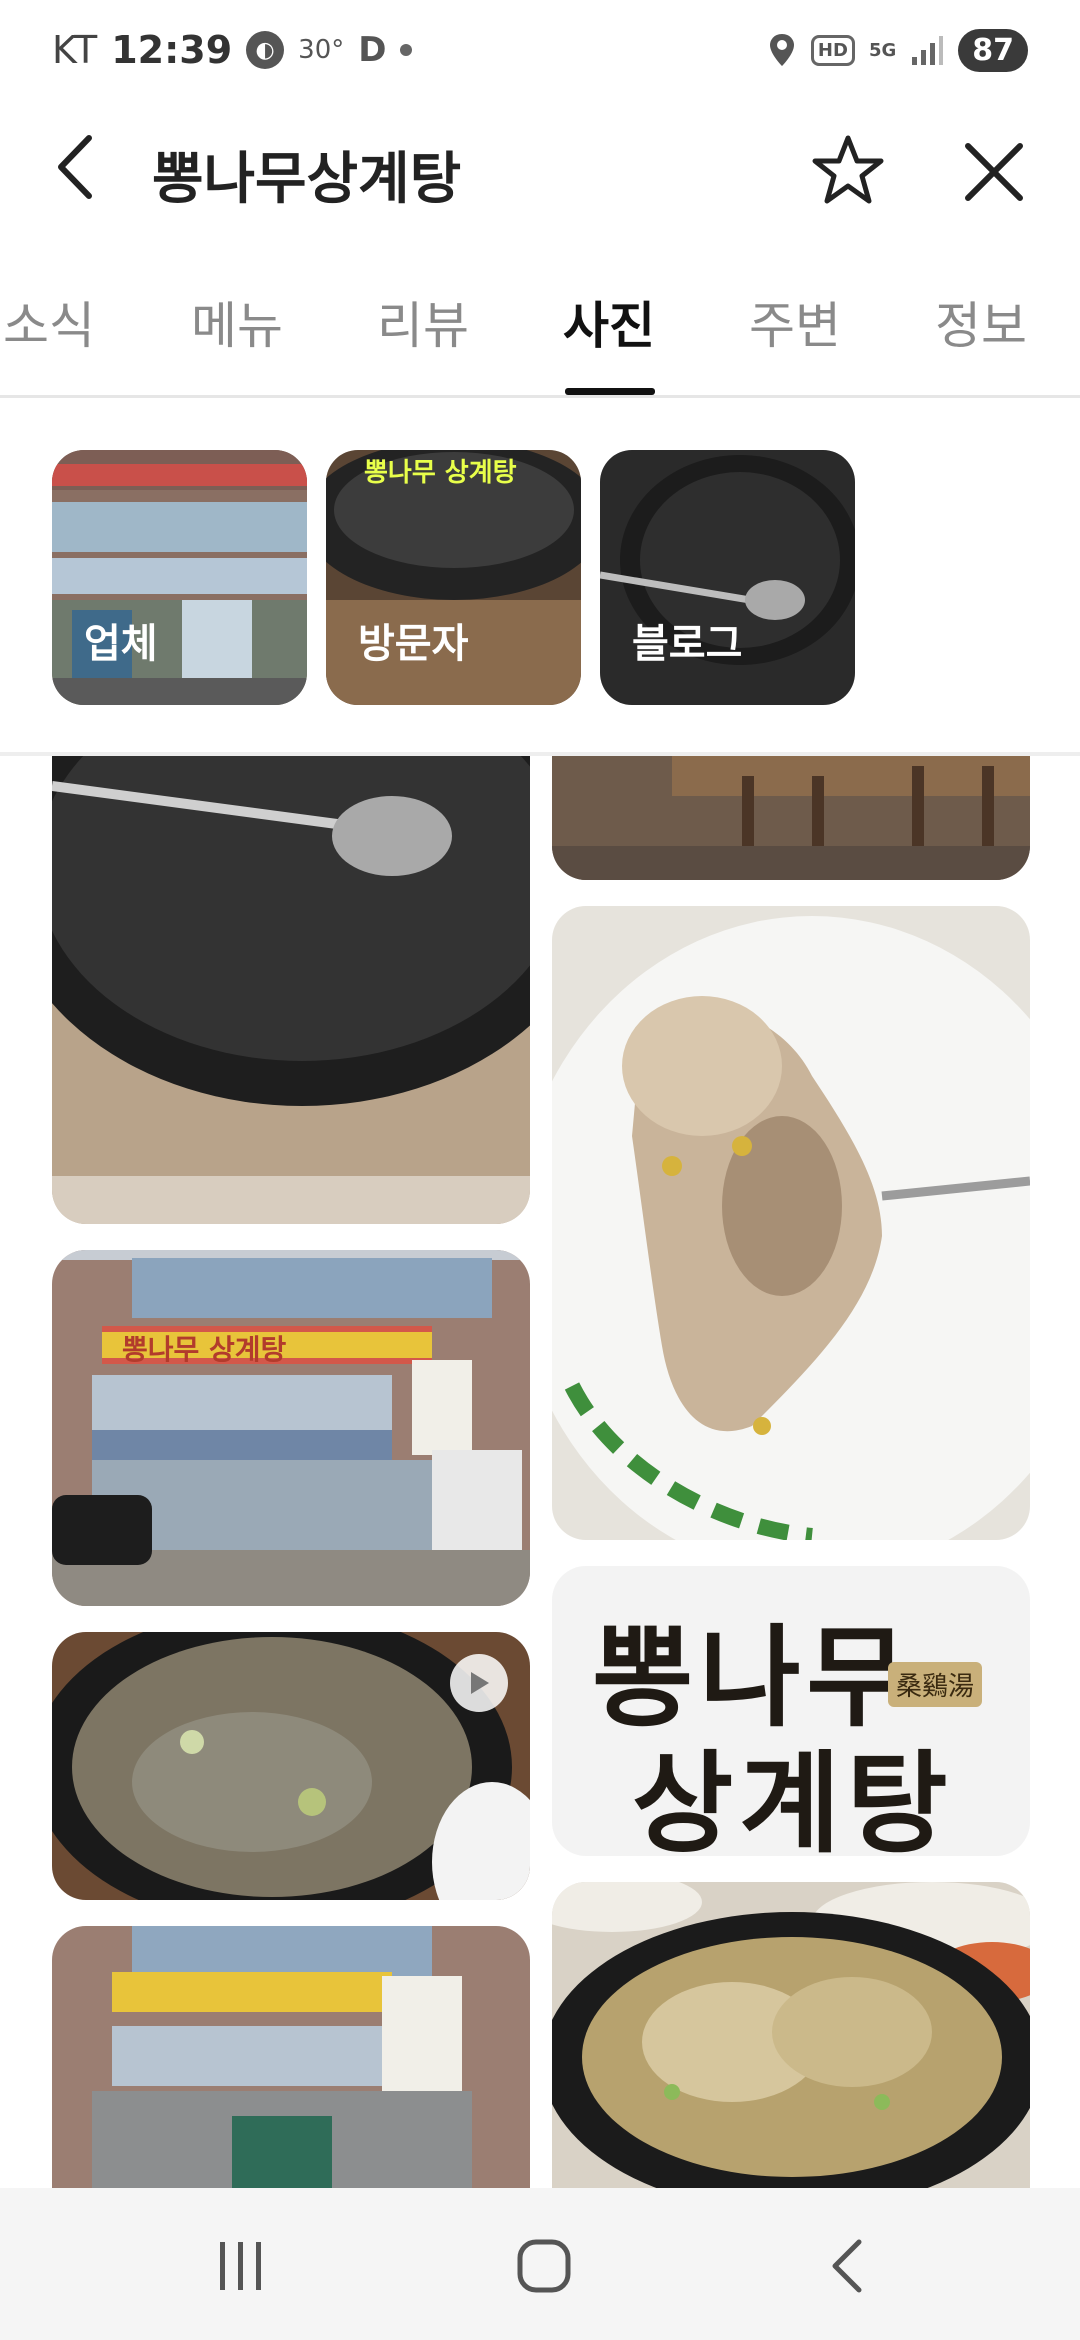 The image size is (1080, 2340). Describe the element at coordinates (406, 50) in the screenshot. I see `dot-icon` at that location.